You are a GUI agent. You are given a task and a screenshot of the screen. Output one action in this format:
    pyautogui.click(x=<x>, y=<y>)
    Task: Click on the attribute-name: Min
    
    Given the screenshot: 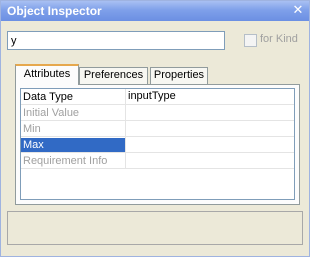 What is the action you would take?
    pyautogui.click(x=32, y=129)
    